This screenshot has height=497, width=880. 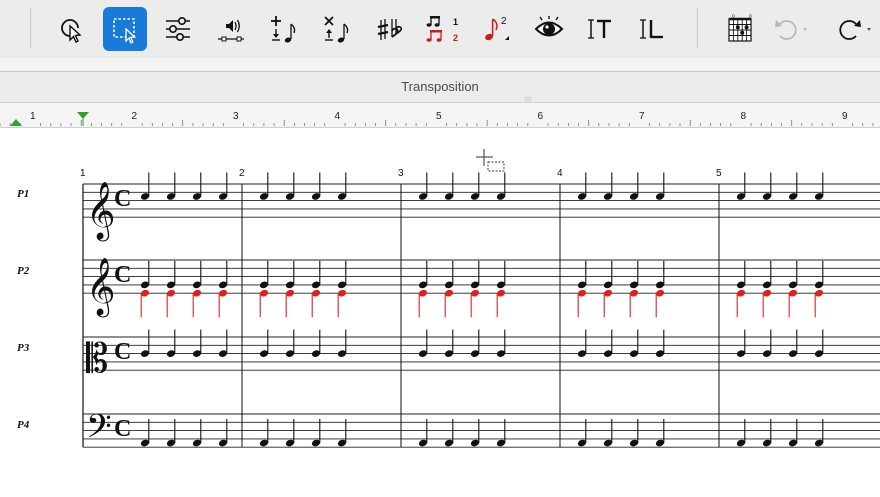 I want to click on ruler-number: 5, so click(x=439, y=116).